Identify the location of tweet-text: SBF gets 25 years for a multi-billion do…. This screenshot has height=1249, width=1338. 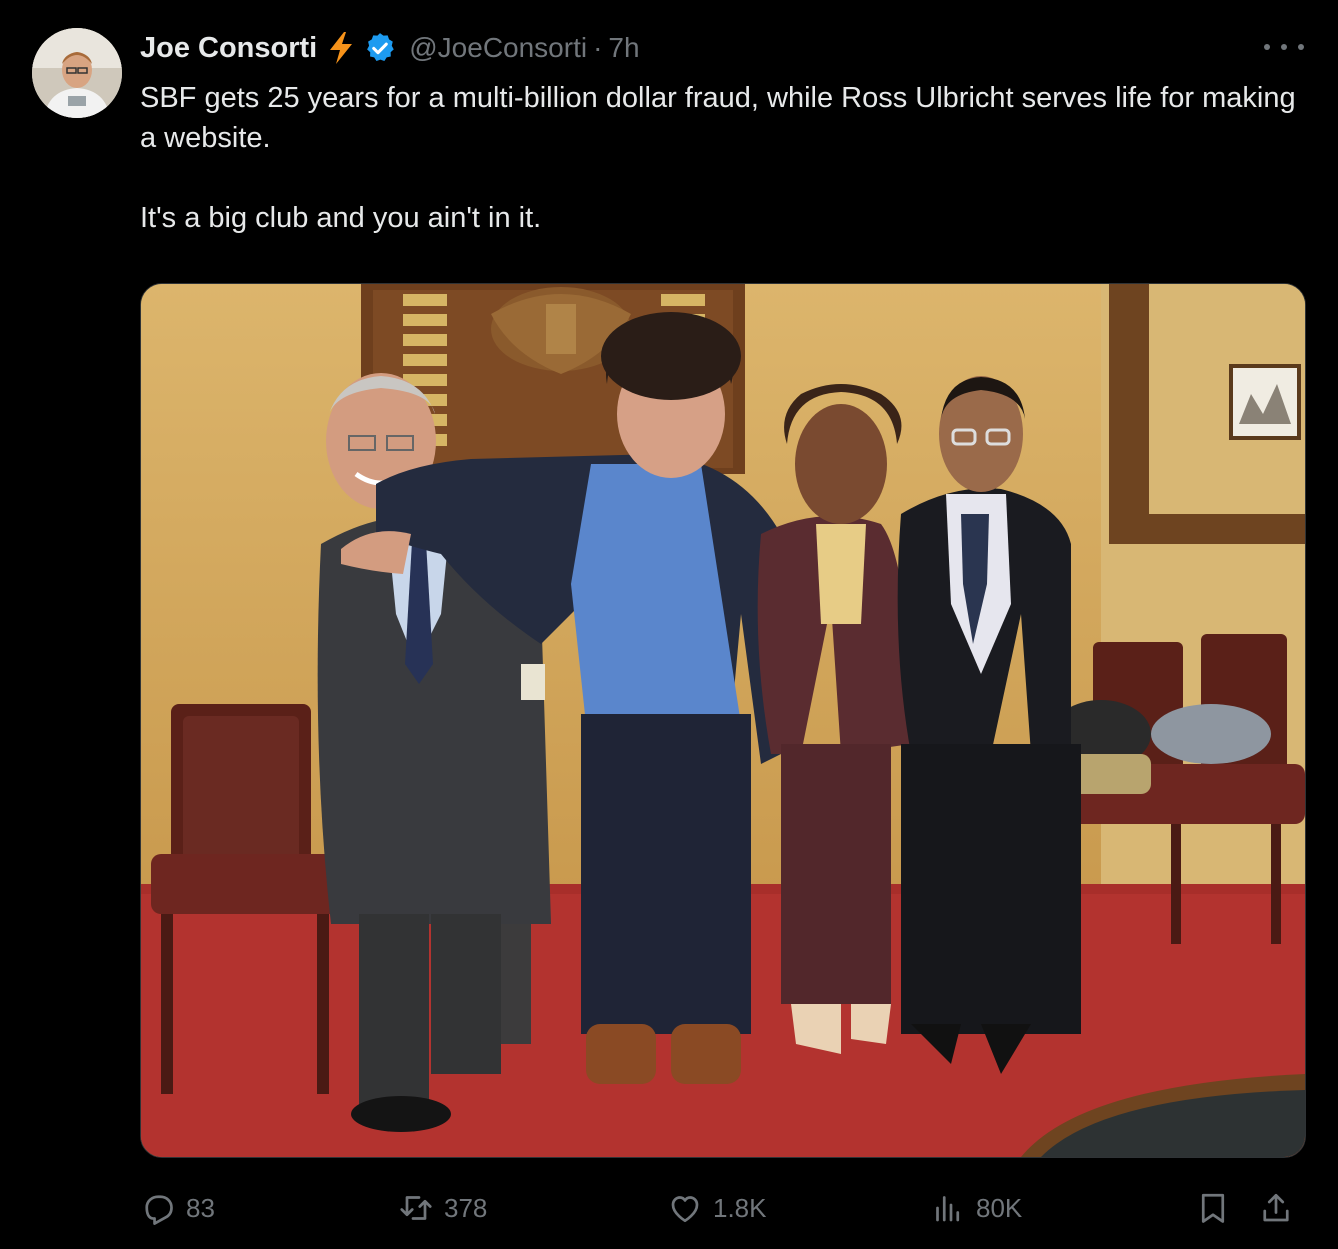
(725, 158).